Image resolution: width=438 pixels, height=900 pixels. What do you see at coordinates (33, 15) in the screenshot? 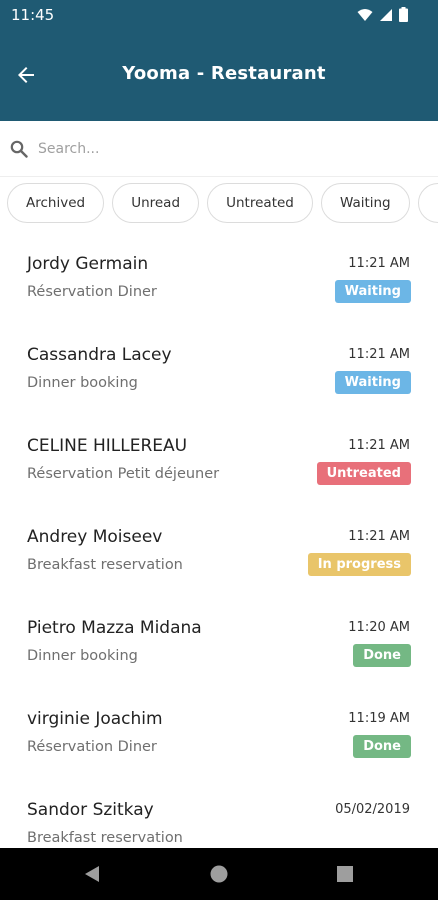
I see `status-time: 11:45` at bounding box center [33, 15].